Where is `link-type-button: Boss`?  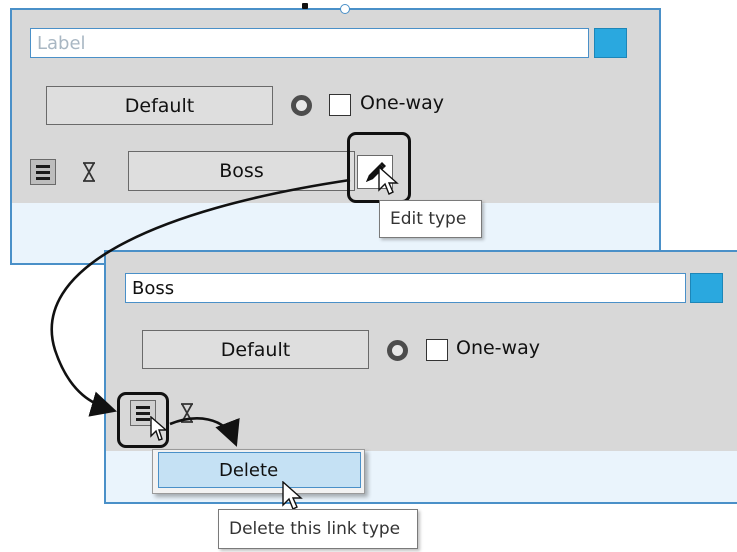 link-type-button: Boss is located at coordinates (241, 171).